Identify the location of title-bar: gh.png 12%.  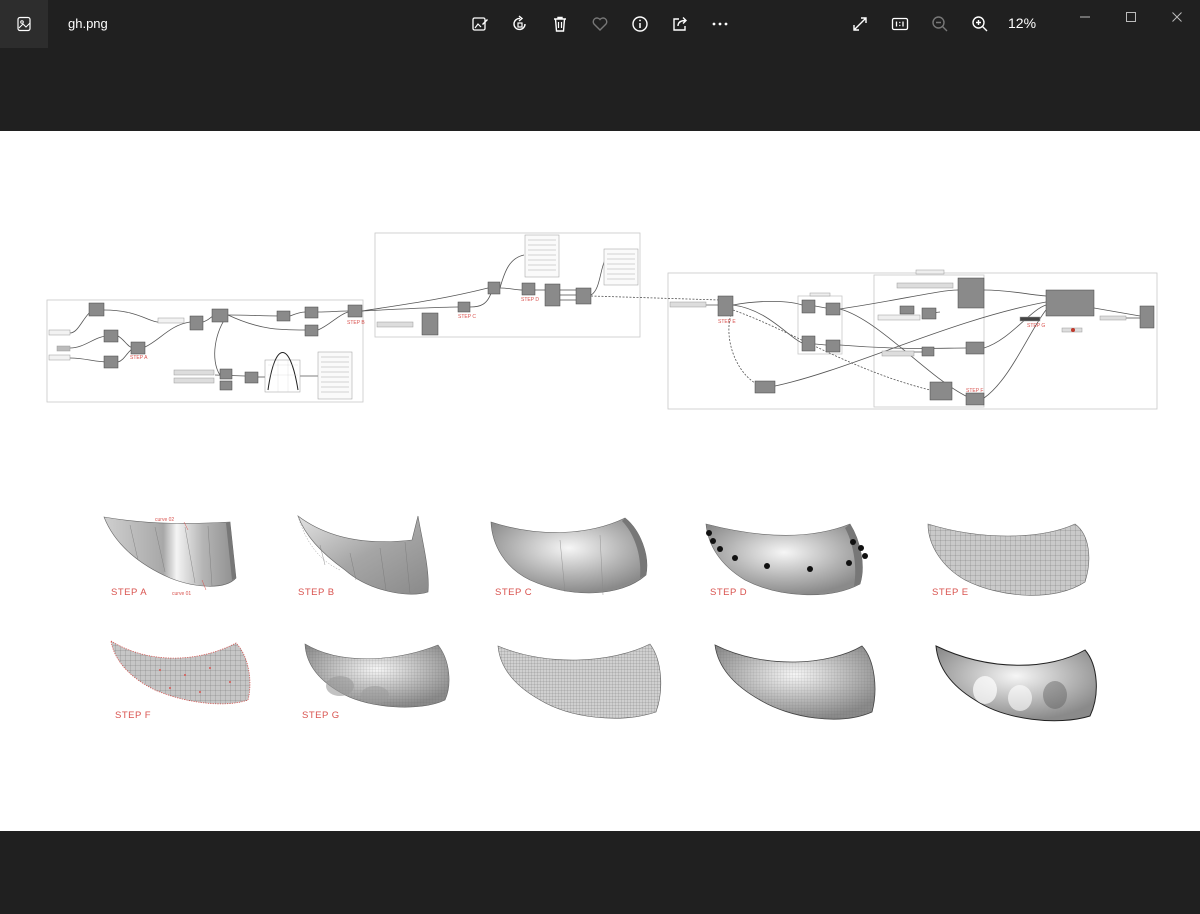
(600, 24).